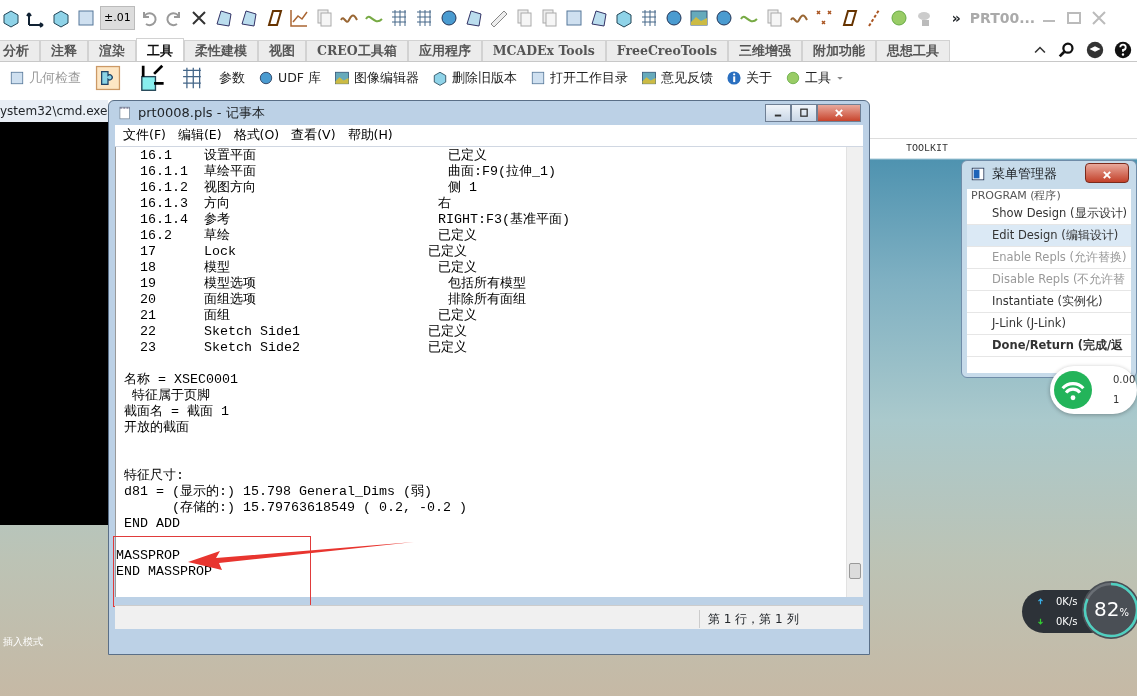 This screenshot has height=696, width=1137. What do you see at coordinates (956, 18) in the screenshot?
I see `overflow-button: »` at bounding box center [956, 18].